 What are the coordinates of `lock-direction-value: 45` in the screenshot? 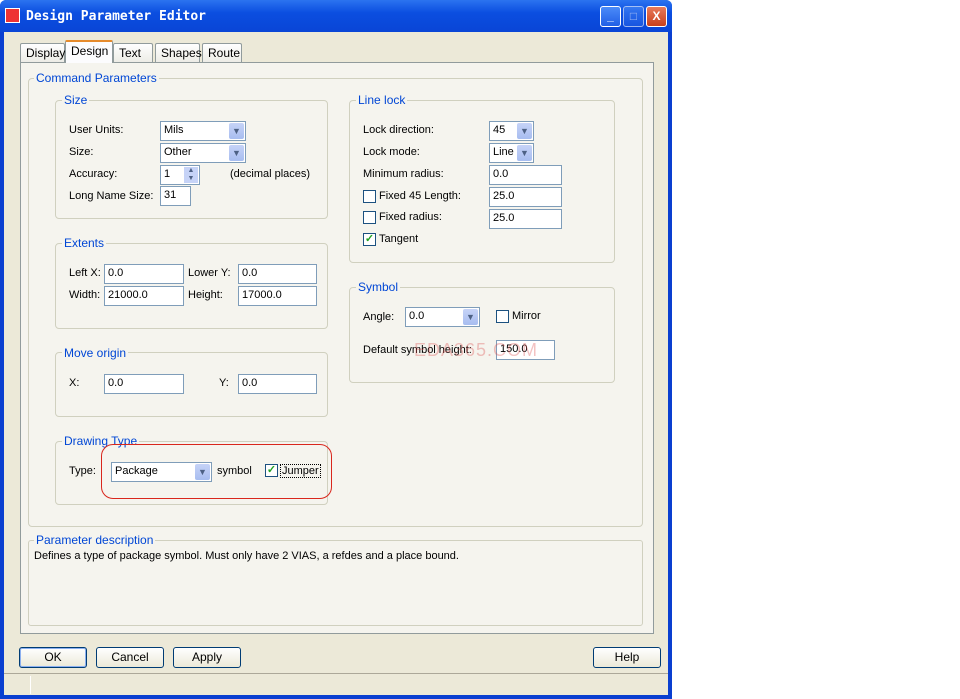 It's located at (499, 130).